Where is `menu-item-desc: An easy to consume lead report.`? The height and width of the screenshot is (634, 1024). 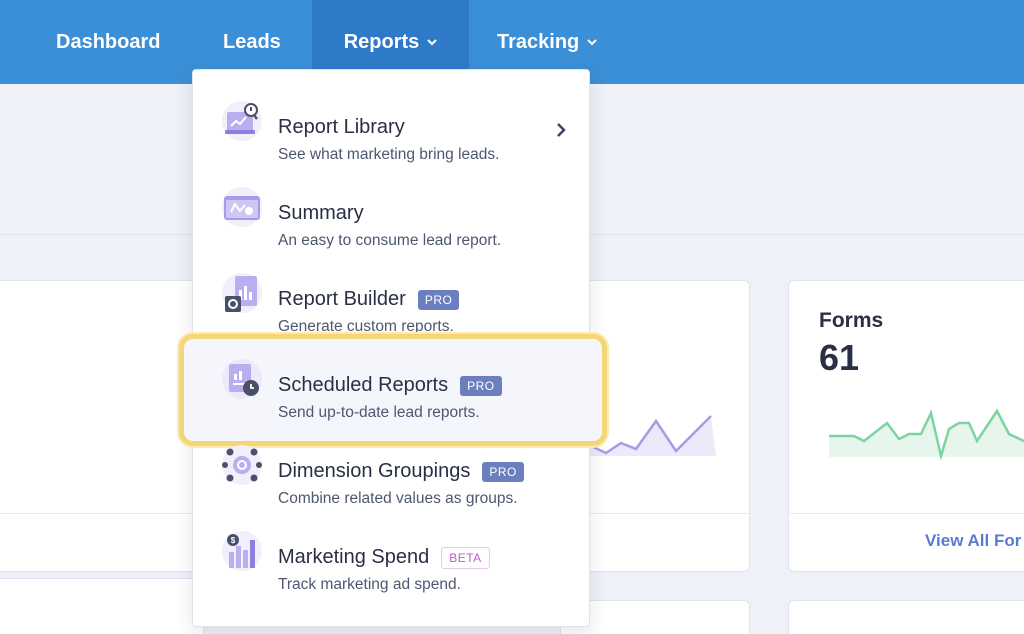
menu-item-desc: An easy to consume lead report. is located at coordinates (390, 240).